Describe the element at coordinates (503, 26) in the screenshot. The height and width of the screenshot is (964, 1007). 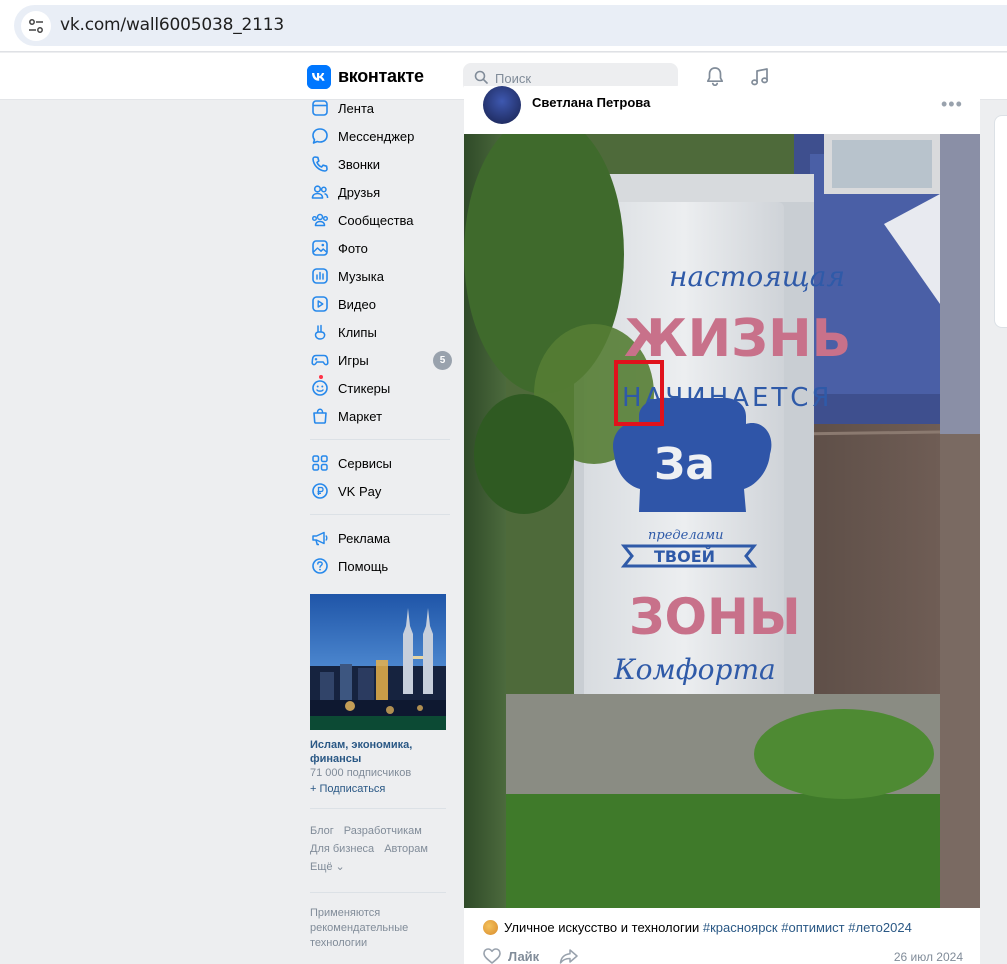
I see `browser-address-bar: vk.com/wall6005038_2113` at that location.